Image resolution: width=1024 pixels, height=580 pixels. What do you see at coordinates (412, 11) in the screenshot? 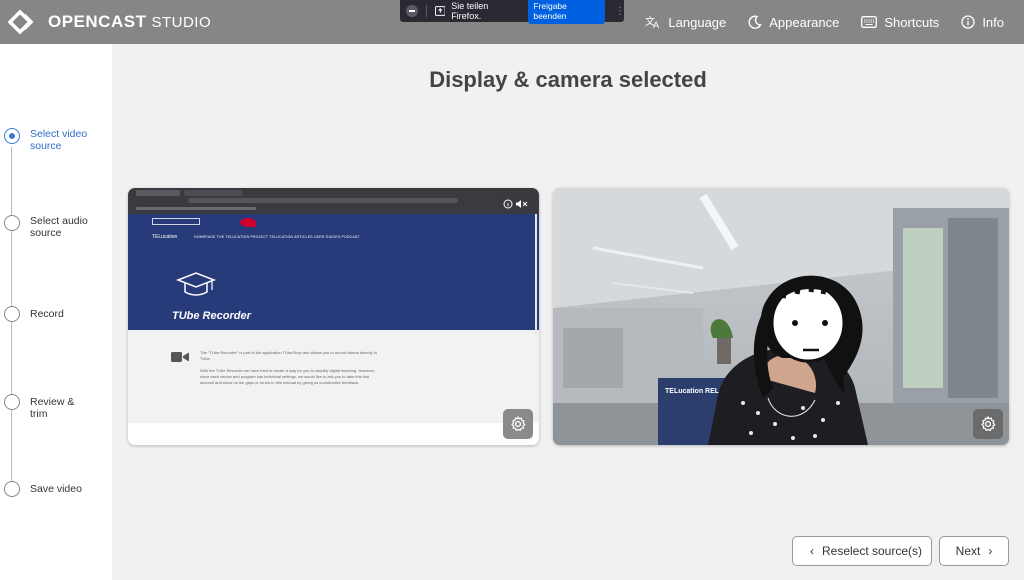
I see `minimize-icon` at bounding box center [412, 11].